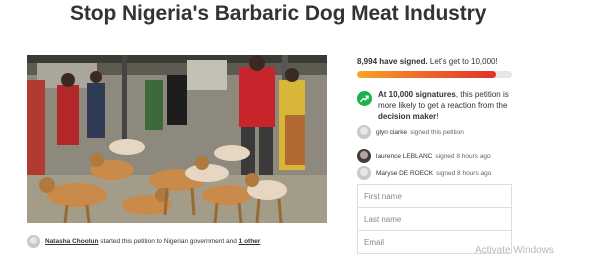 This screenshot has width=591, height=257. What do you see at coordinates (250, 241) in the screenshot?
I see `other-decision-makers-link: 1 other` at bounding box center [250, 241].